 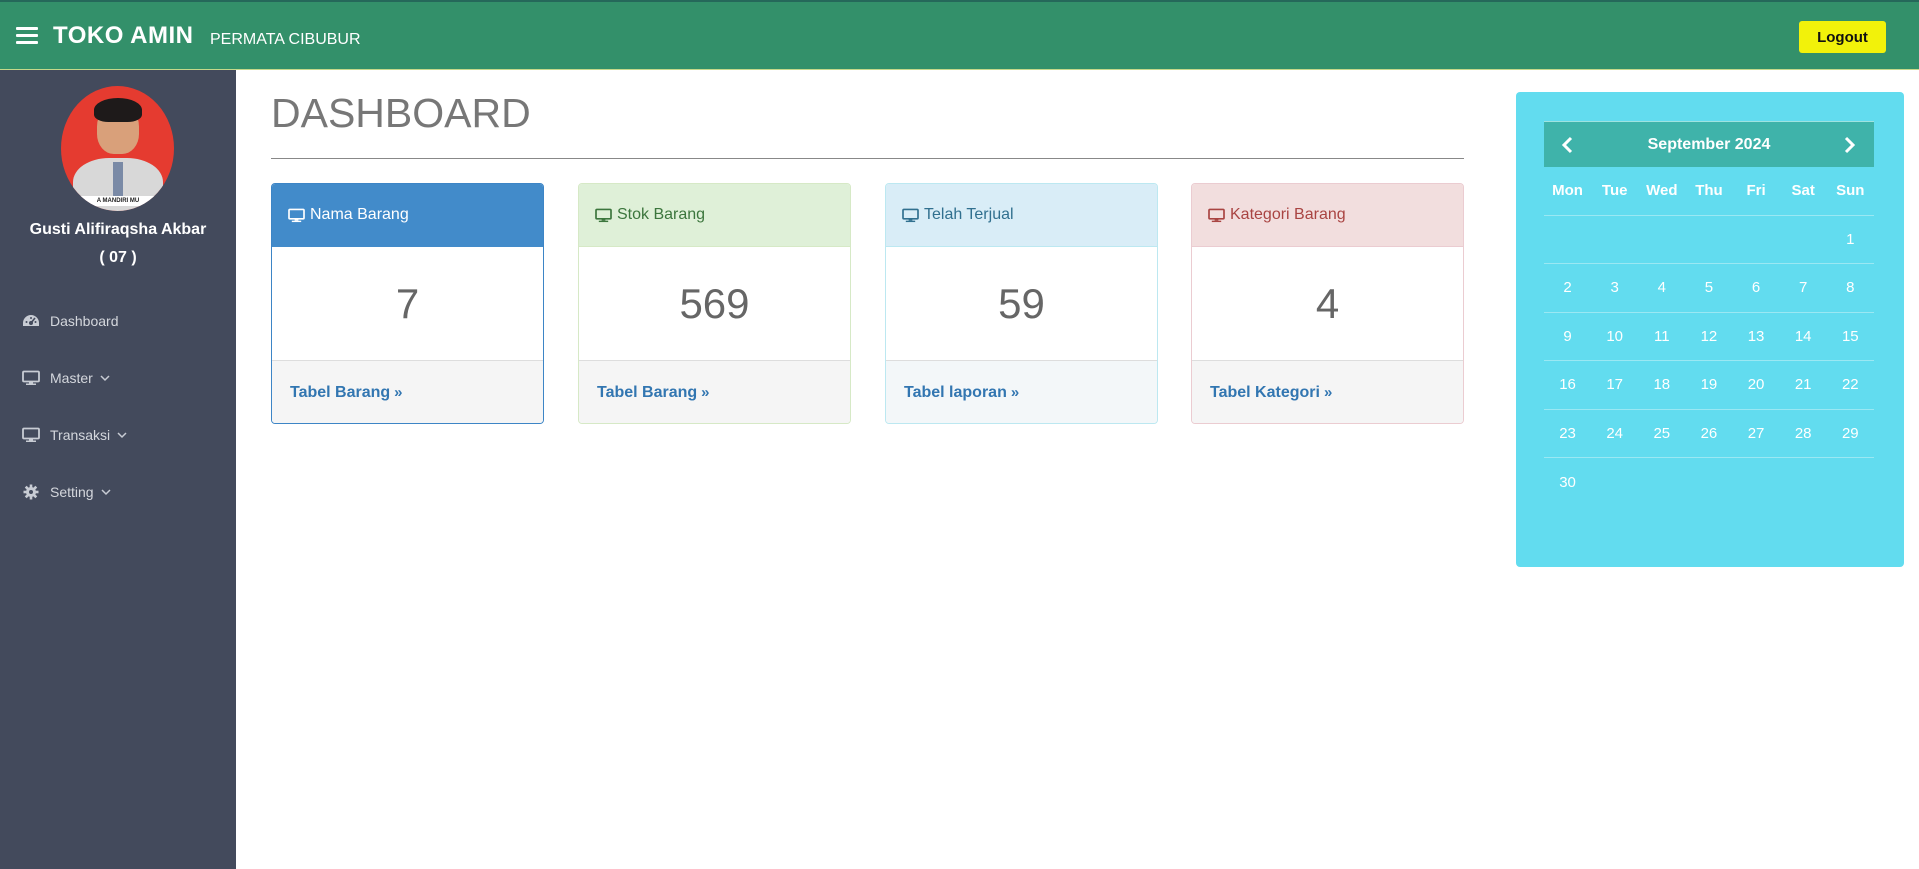 I want to click on calendar-day: 27, so click(x=1756, y=434).